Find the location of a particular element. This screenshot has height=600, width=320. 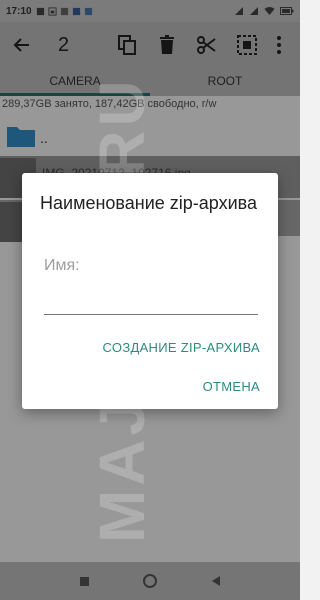

zip-name-input is located at coordinates (151, 302).